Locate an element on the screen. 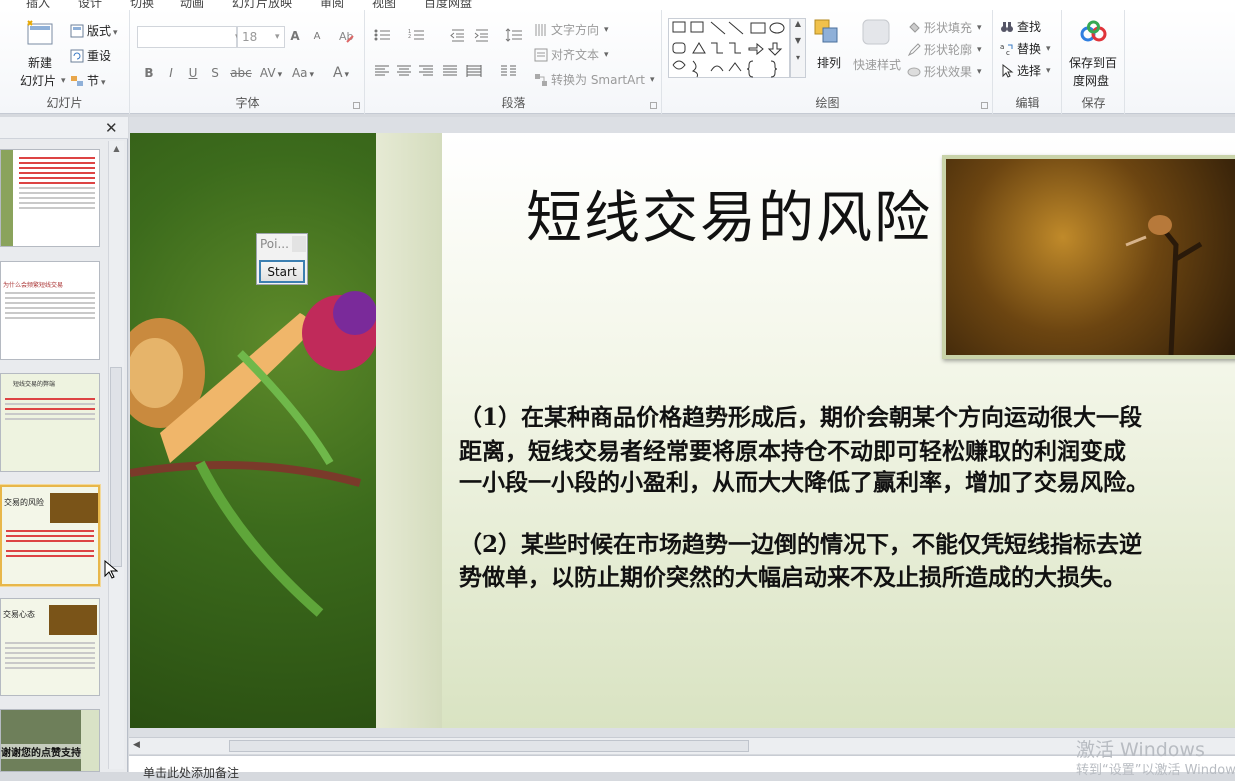 This screenshot has height=781, width=1235. decorative-strip is located at coordinates (409, 430).